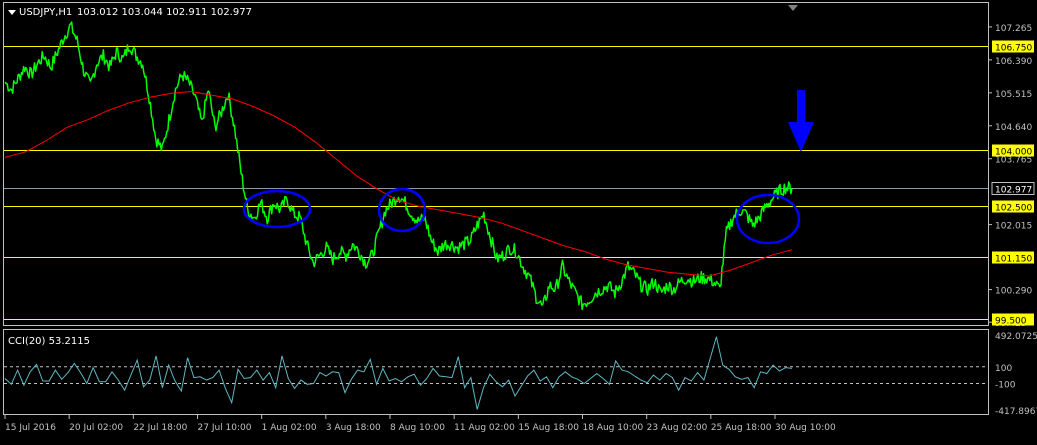 This screenshot has width=1037, height=445. Describe the element at coordinates (1016, 412) in the screenshot. I see `cci-tick-label-3: -417.8967` at that location.